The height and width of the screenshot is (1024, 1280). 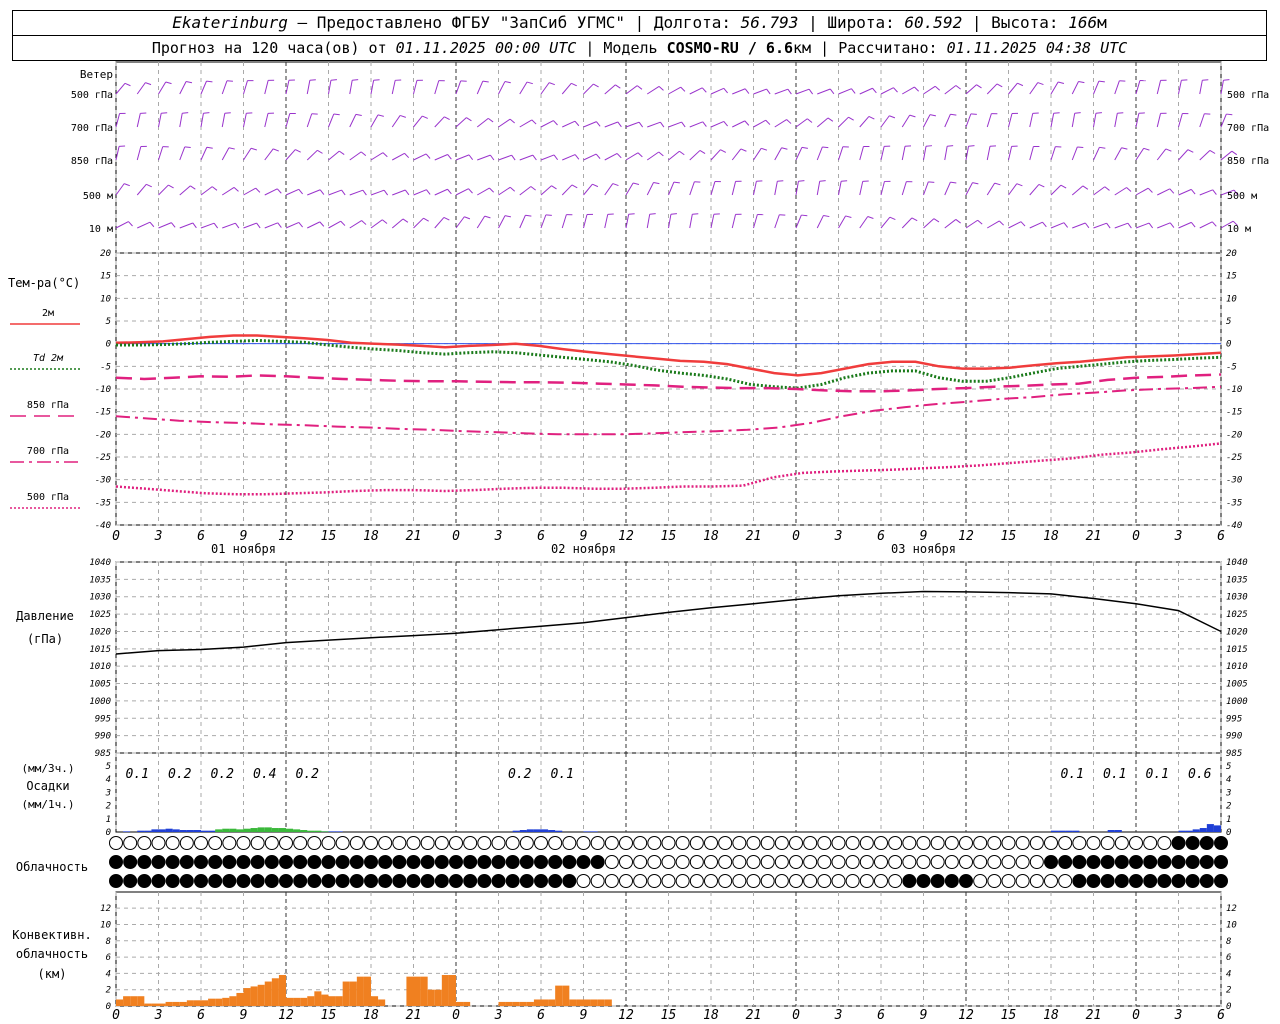 I want to click on x-tick-label-bottom: 6, so click(x=541, y=1015).